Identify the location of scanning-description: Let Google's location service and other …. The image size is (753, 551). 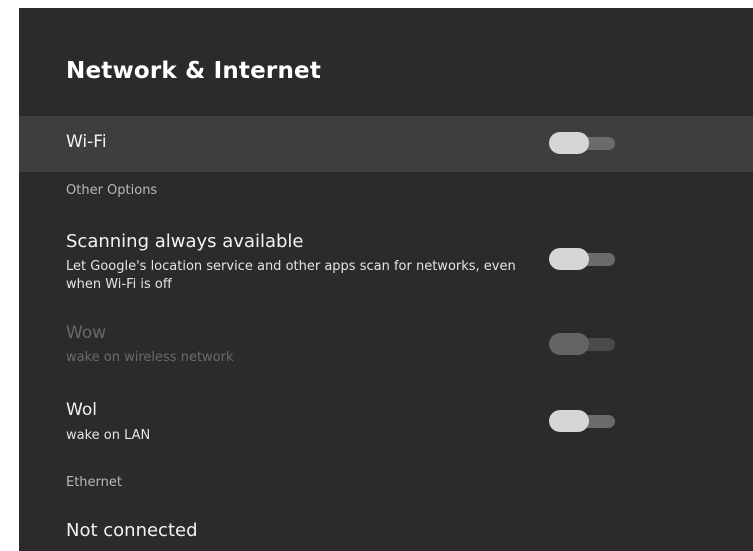
(291, 275).